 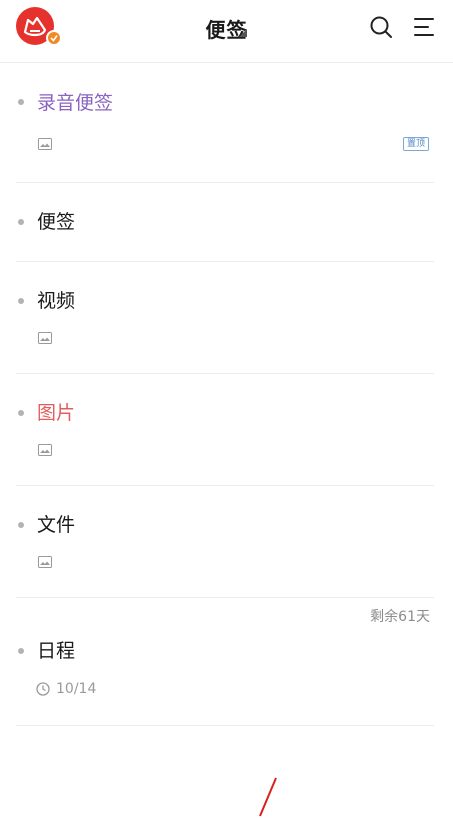 I want to click on remaining-days-label: 剩余61天, so click(x=400, y=617).